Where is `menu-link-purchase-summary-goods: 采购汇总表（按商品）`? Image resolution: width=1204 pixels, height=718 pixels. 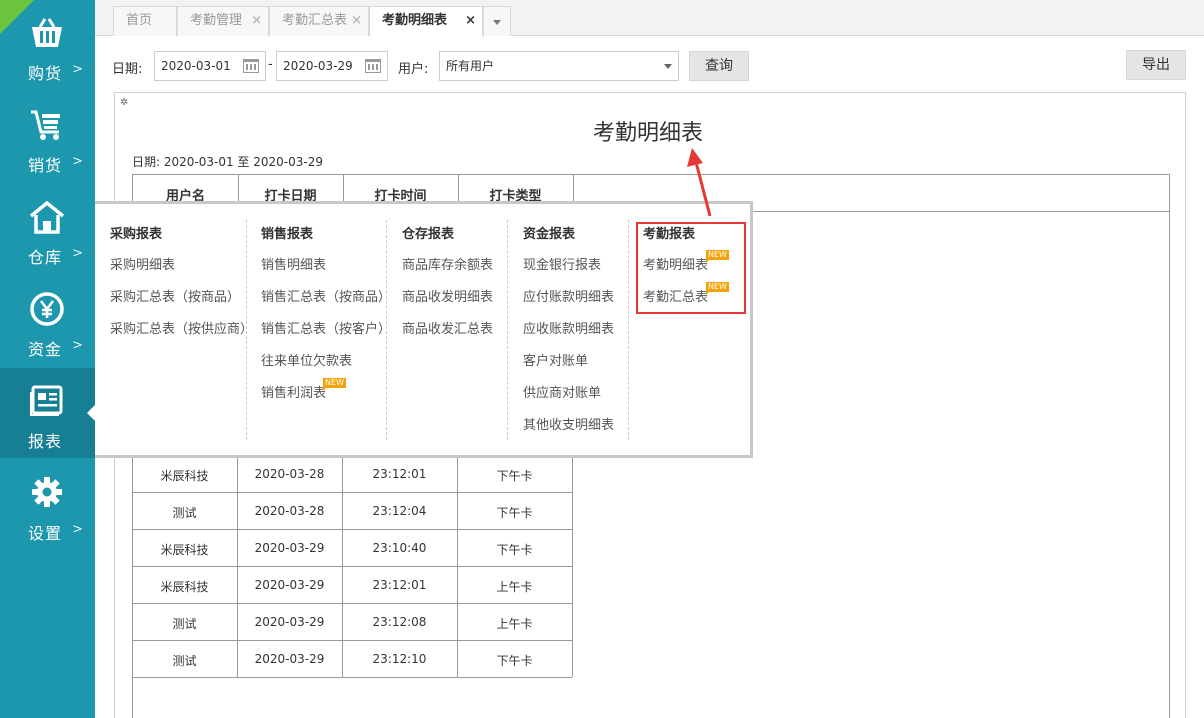 menu-link-purchase-summary-goods: 采购汇总表（按商品） is located at coordinates (175, 295).